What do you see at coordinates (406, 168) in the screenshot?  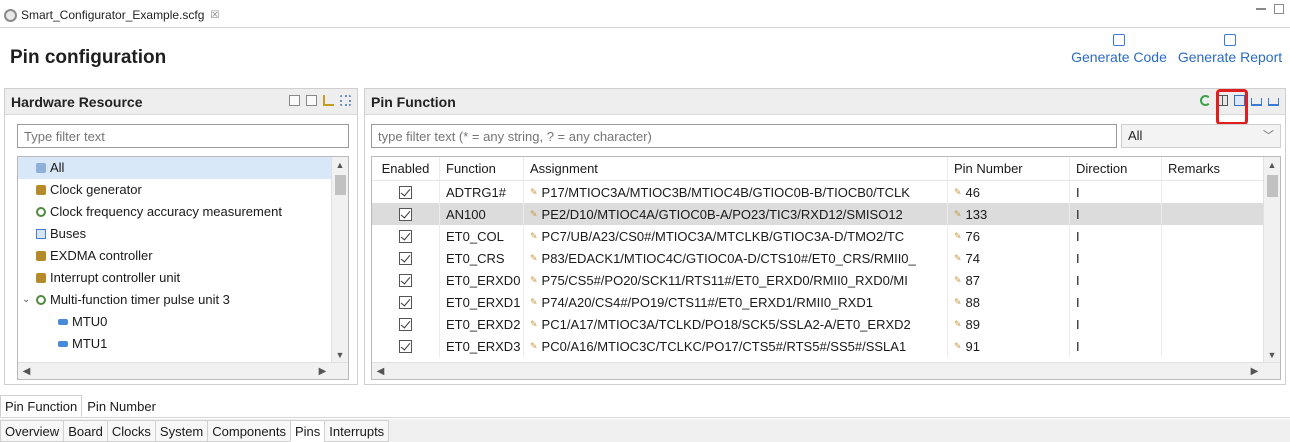 I see `column-header: Enabled` at bounding box center [406, 168].